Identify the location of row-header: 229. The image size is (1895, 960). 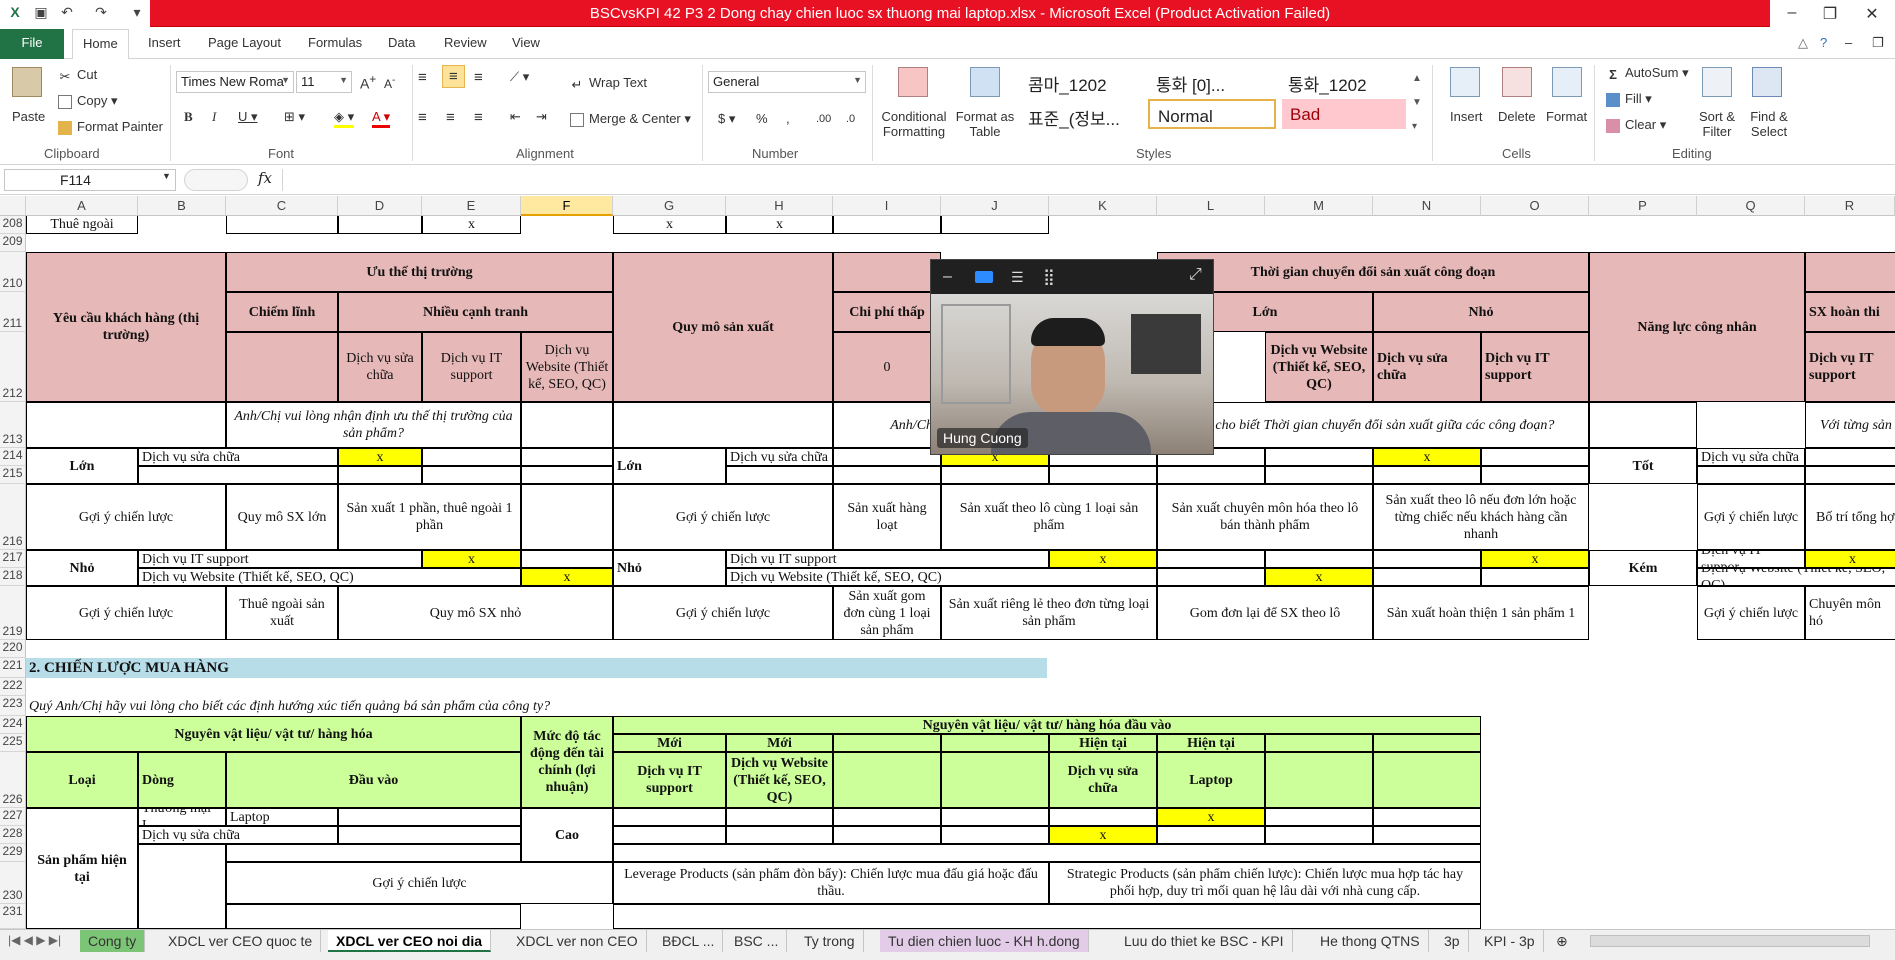
(13, 853).